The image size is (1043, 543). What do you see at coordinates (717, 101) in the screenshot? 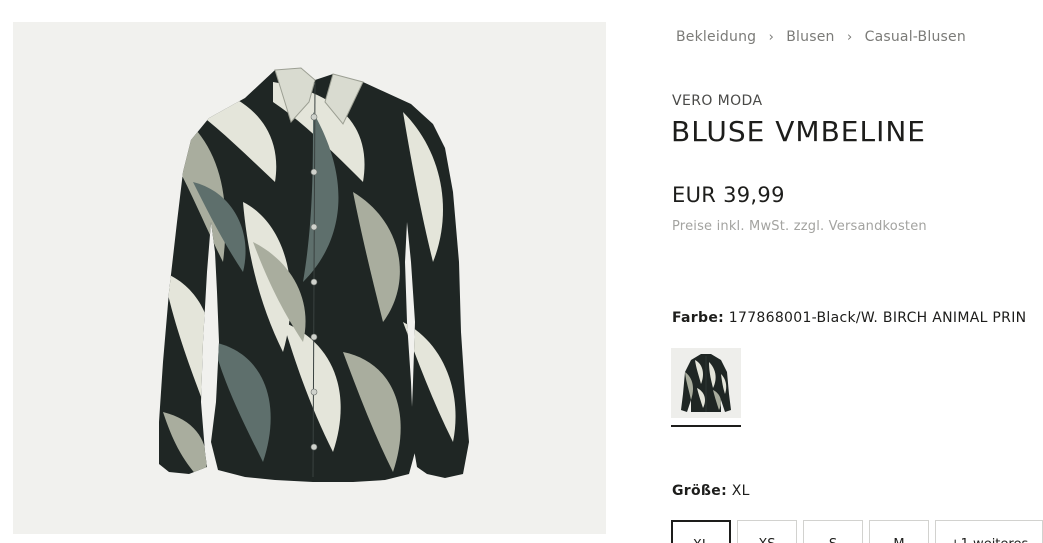
I see `brand-name: VERO MODA` at bounding box center [717, 101].